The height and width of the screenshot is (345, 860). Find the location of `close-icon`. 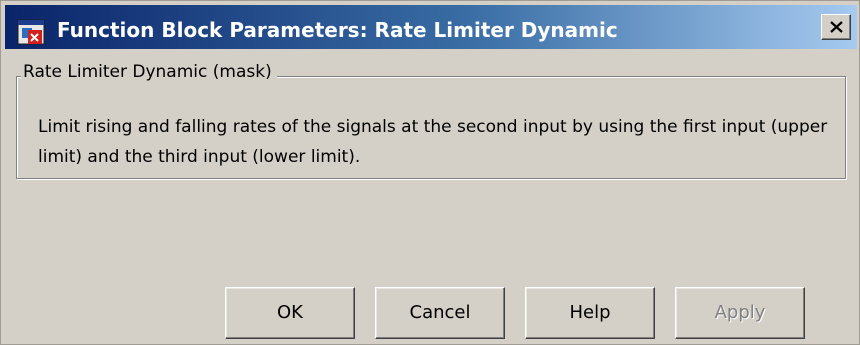

close-icon is located at coordinates (836, 27).